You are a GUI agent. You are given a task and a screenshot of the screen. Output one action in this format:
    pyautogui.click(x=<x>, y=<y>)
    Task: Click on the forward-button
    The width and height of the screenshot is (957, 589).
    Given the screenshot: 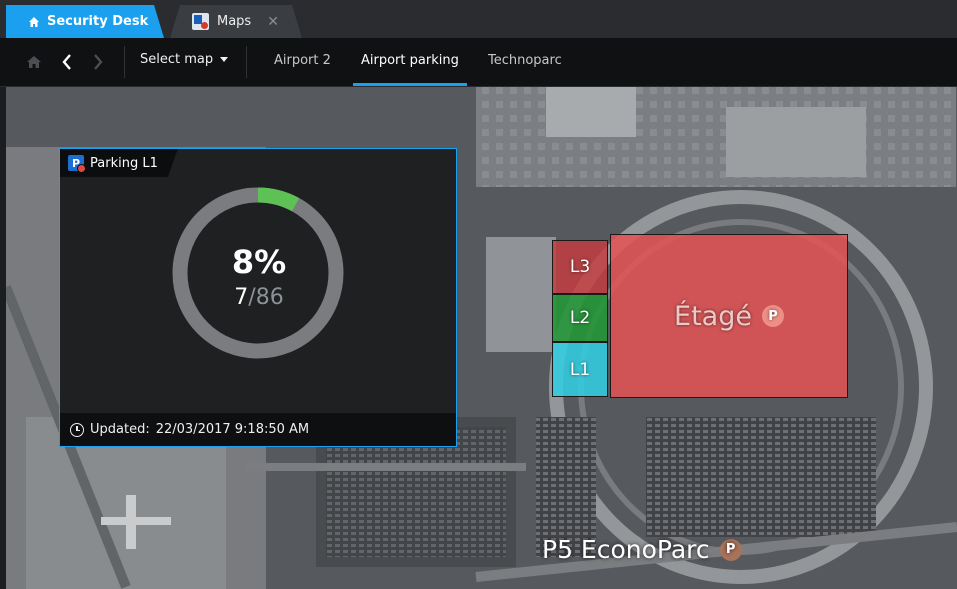 What is the action you would take?
    pyautogui.click(x=98, y=62)
    